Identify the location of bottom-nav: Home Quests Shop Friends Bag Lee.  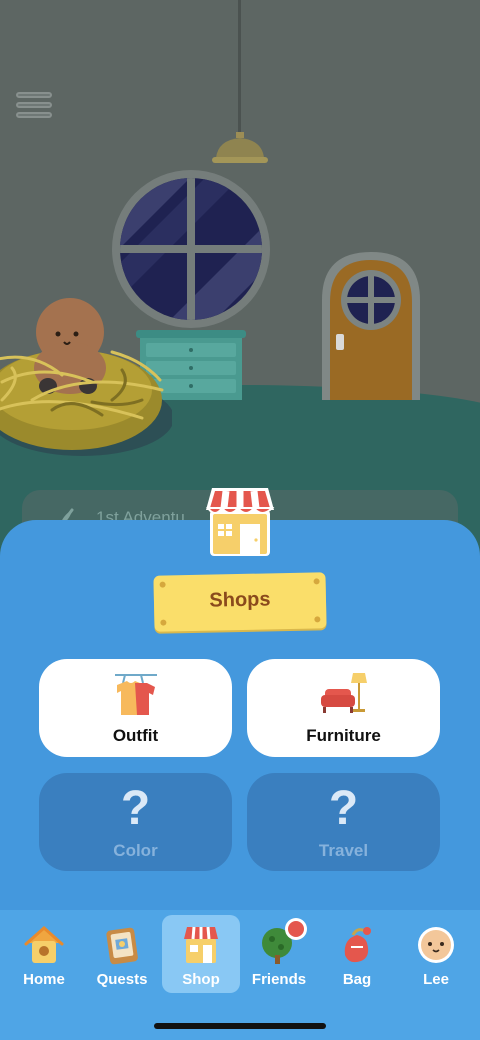
(240, 975).